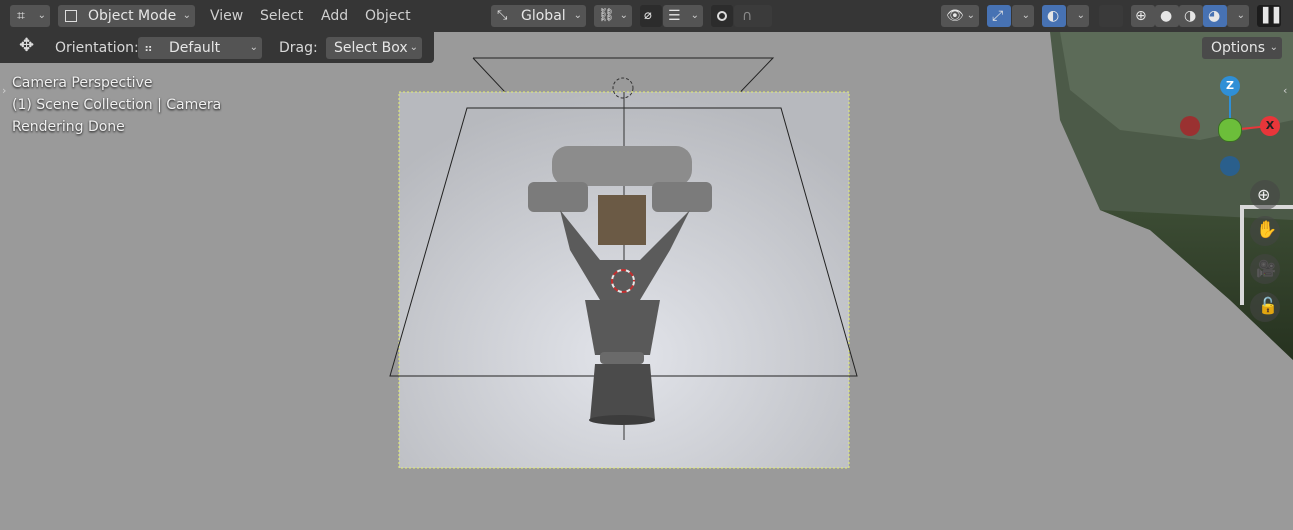  Describe the element at coordinates (371, 48) in the screenshot. I see `drag-value: Select Box` at that location.